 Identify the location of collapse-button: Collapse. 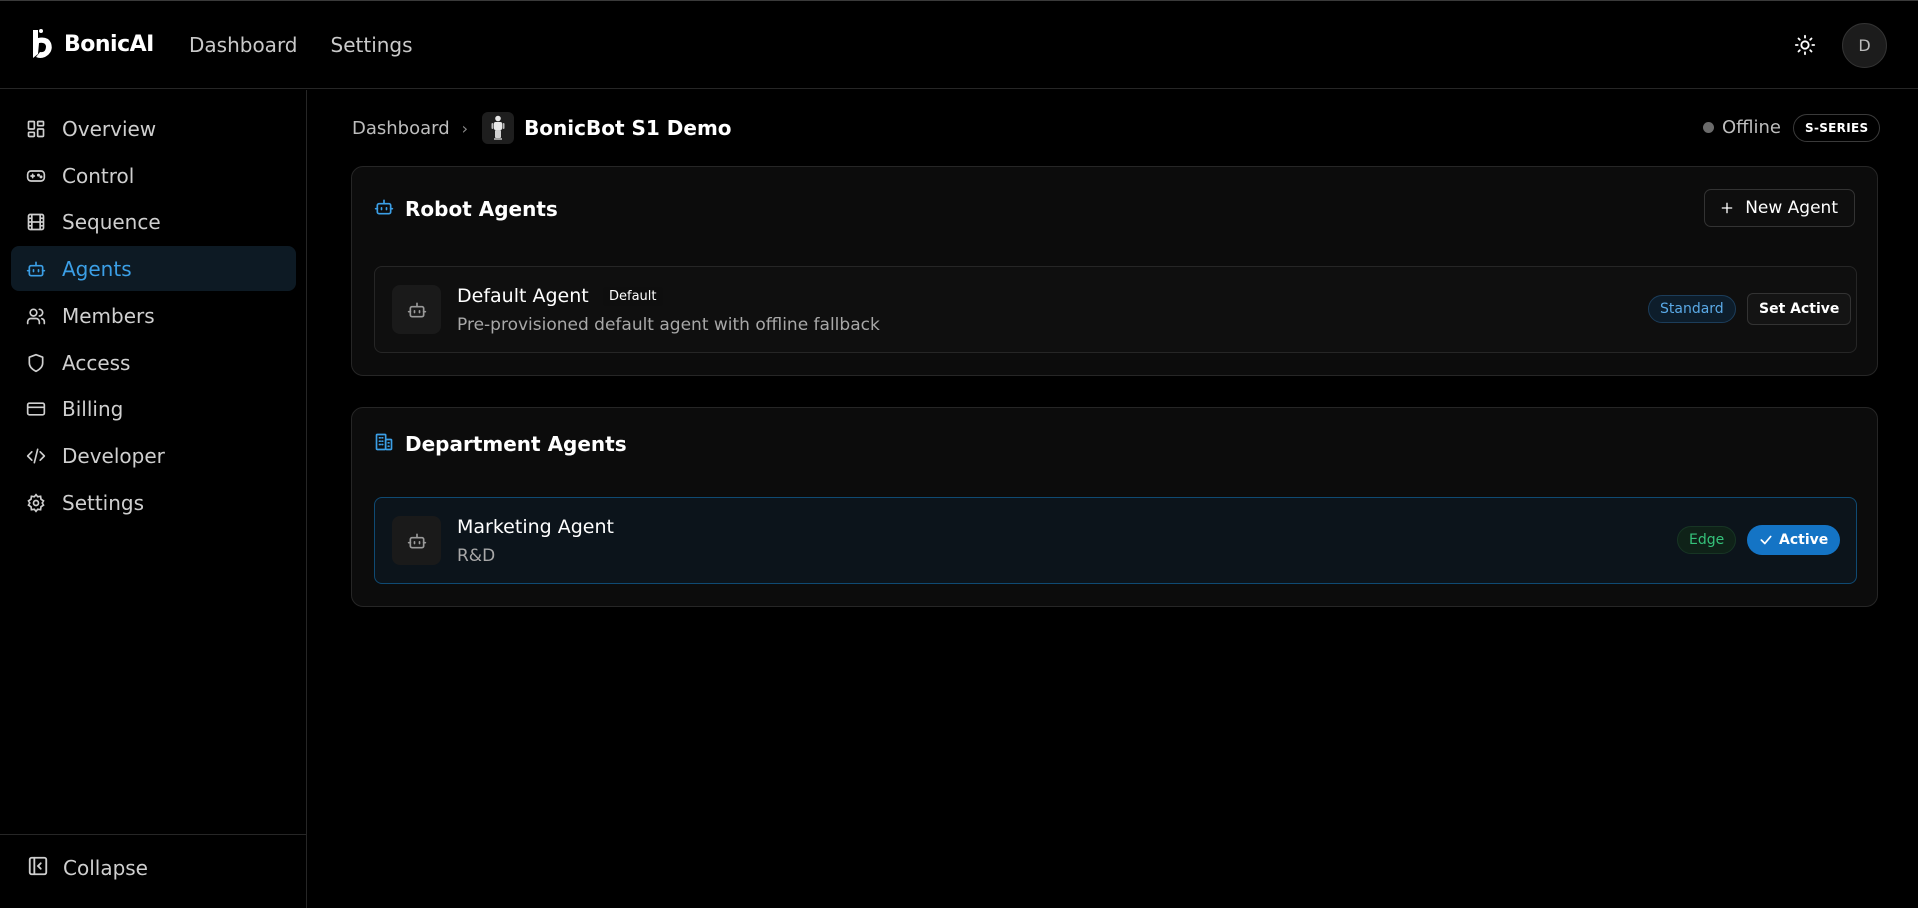
(87, 868).